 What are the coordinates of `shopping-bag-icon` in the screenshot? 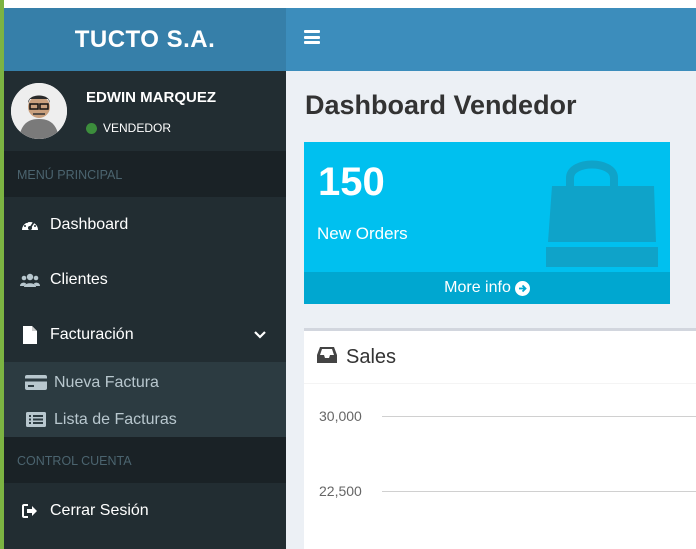 It's located at (602, 213).